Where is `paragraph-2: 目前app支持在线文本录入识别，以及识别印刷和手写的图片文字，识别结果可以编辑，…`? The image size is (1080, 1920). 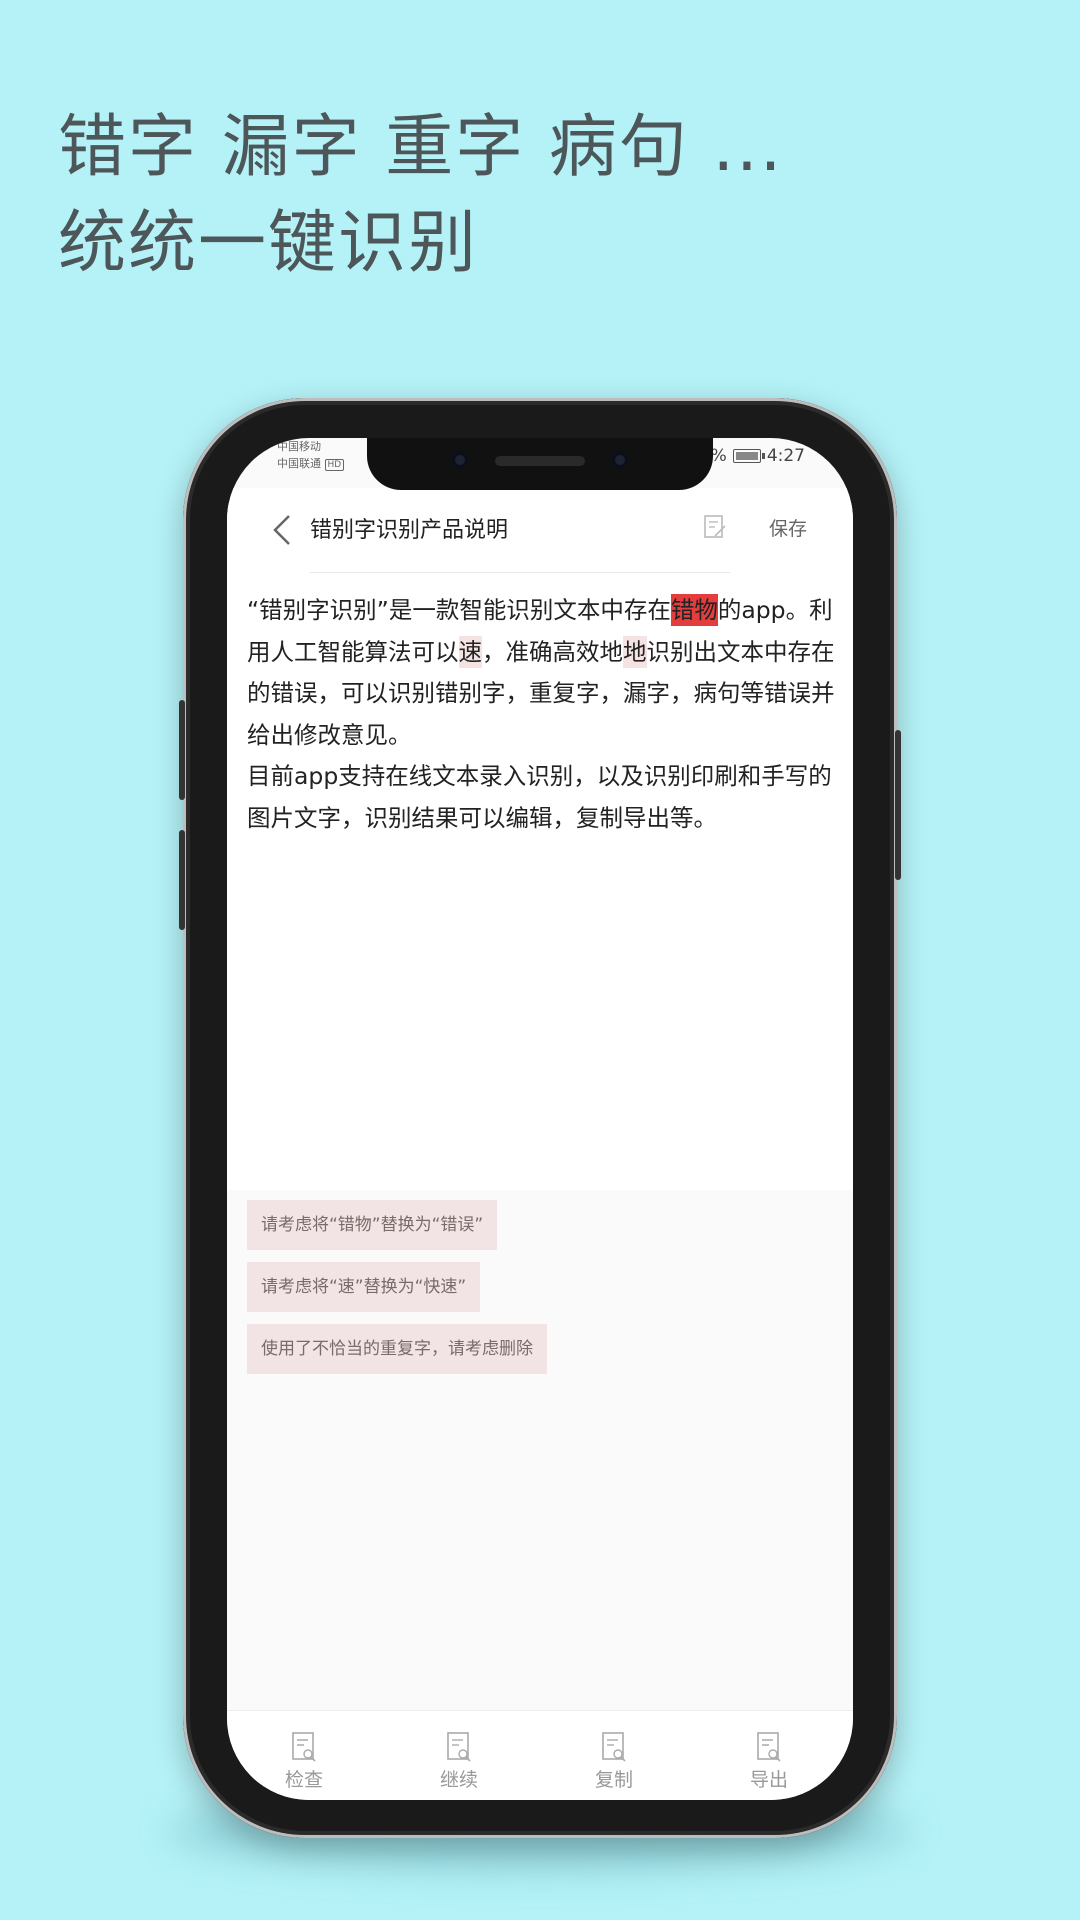
paragraph-2: 目前app支持在线文本录入识别，以及识别印刷和手写的图片文字，识别结果可以编辑，… is located at coordinates (539, 797).